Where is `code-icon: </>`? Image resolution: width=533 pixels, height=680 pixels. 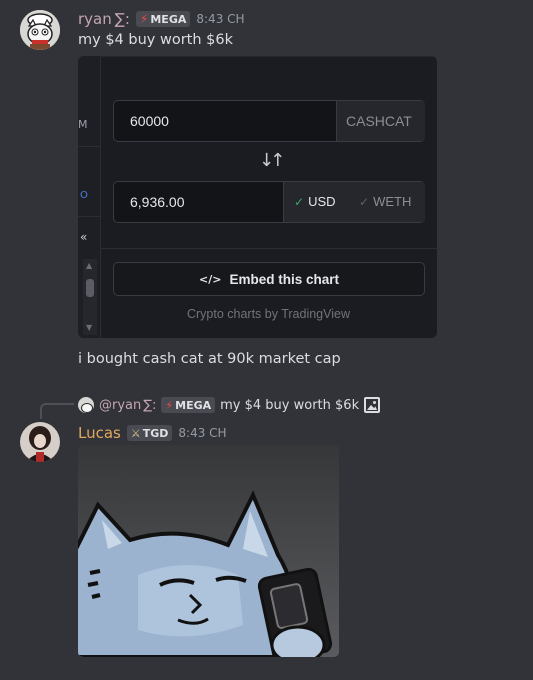 code-icon: </> is located at coordinates (210, 279).